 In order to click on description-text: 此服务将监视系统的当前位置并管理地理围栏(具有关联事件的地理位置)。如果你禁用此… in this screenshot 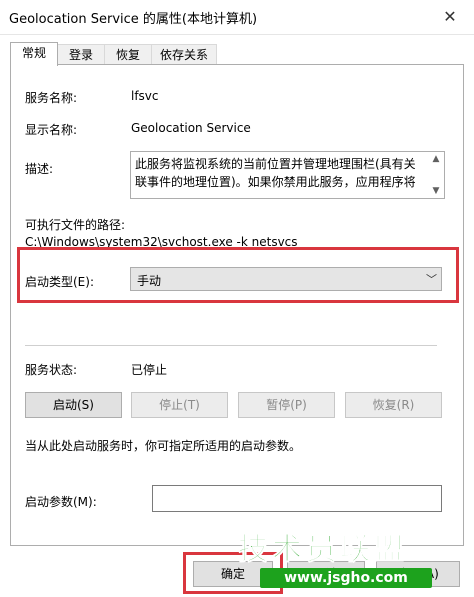, I will do `click(275, 173)`.